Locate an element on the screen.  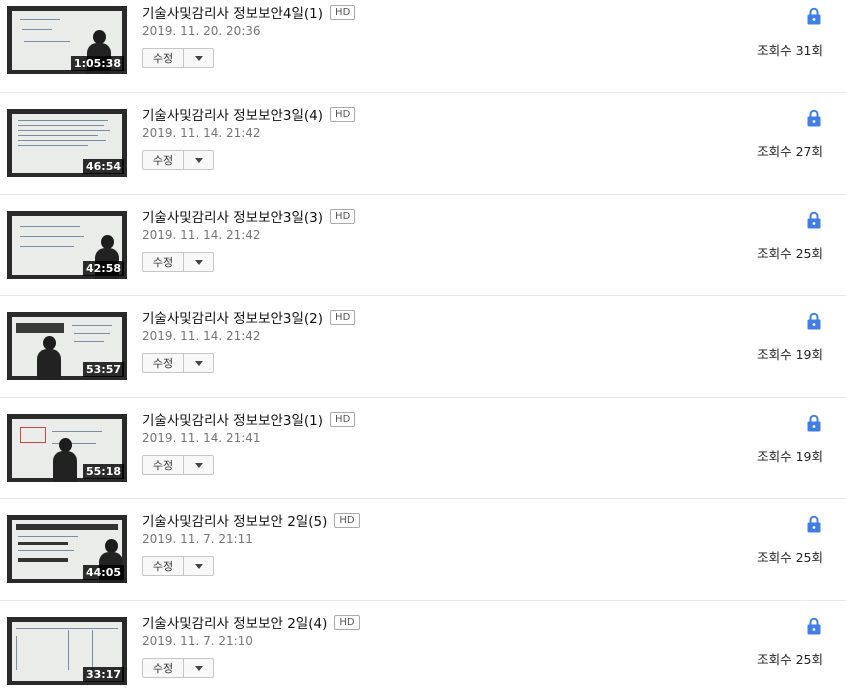
video-thumbnail: 33:17 is located at coordinates (67, 651).